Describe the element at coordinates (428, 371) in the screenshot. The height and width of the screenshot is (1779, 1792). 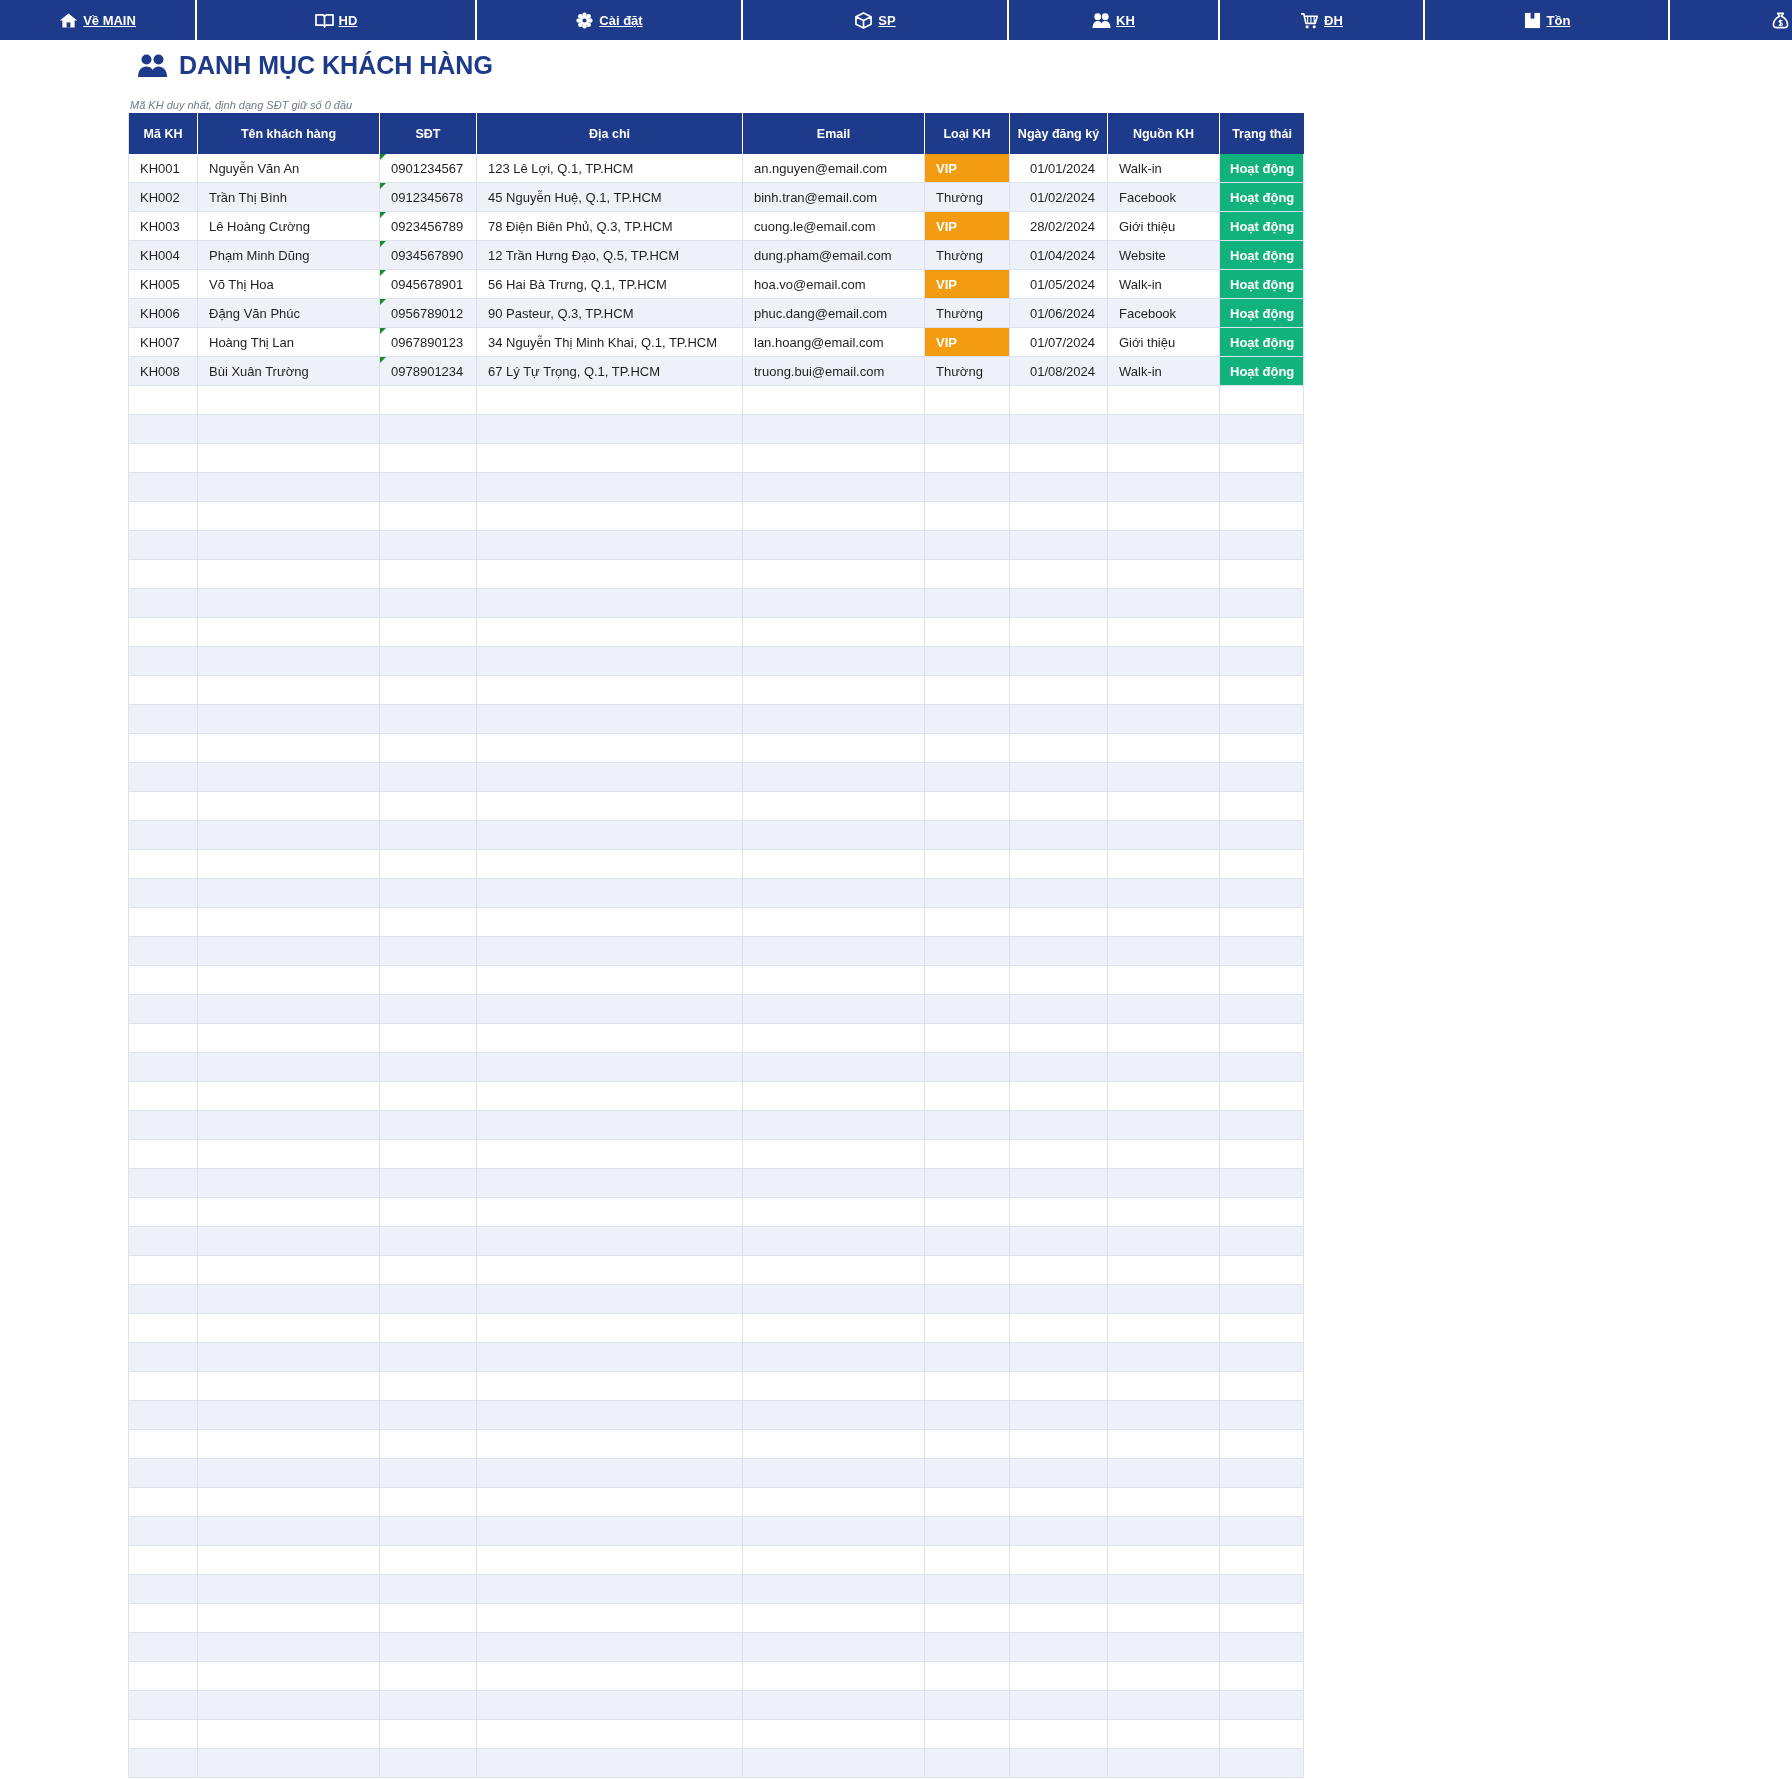
I see `table-cell: 0978901234` at that location.